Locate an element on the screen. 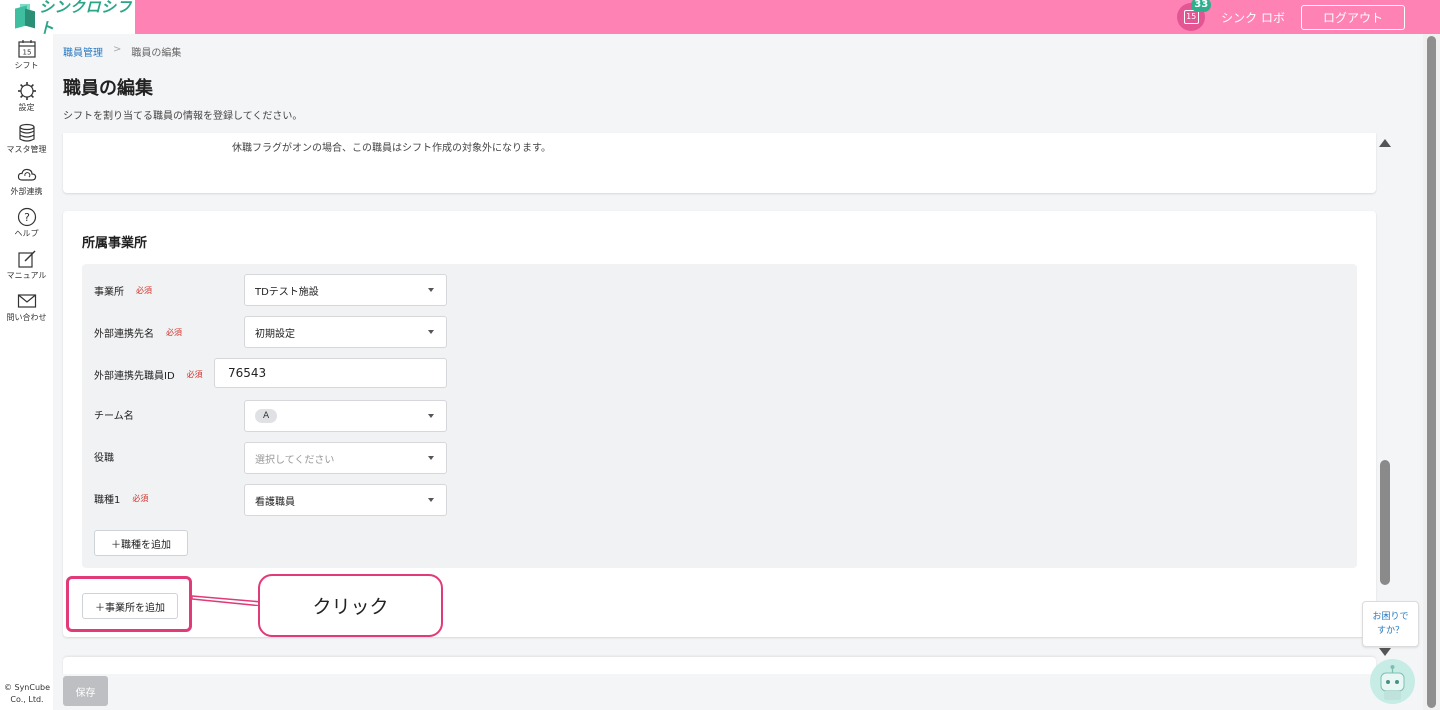 This screenshot has width=1440, height=710. app-logo: シンクロシフト is located at coordinates (67, 18).